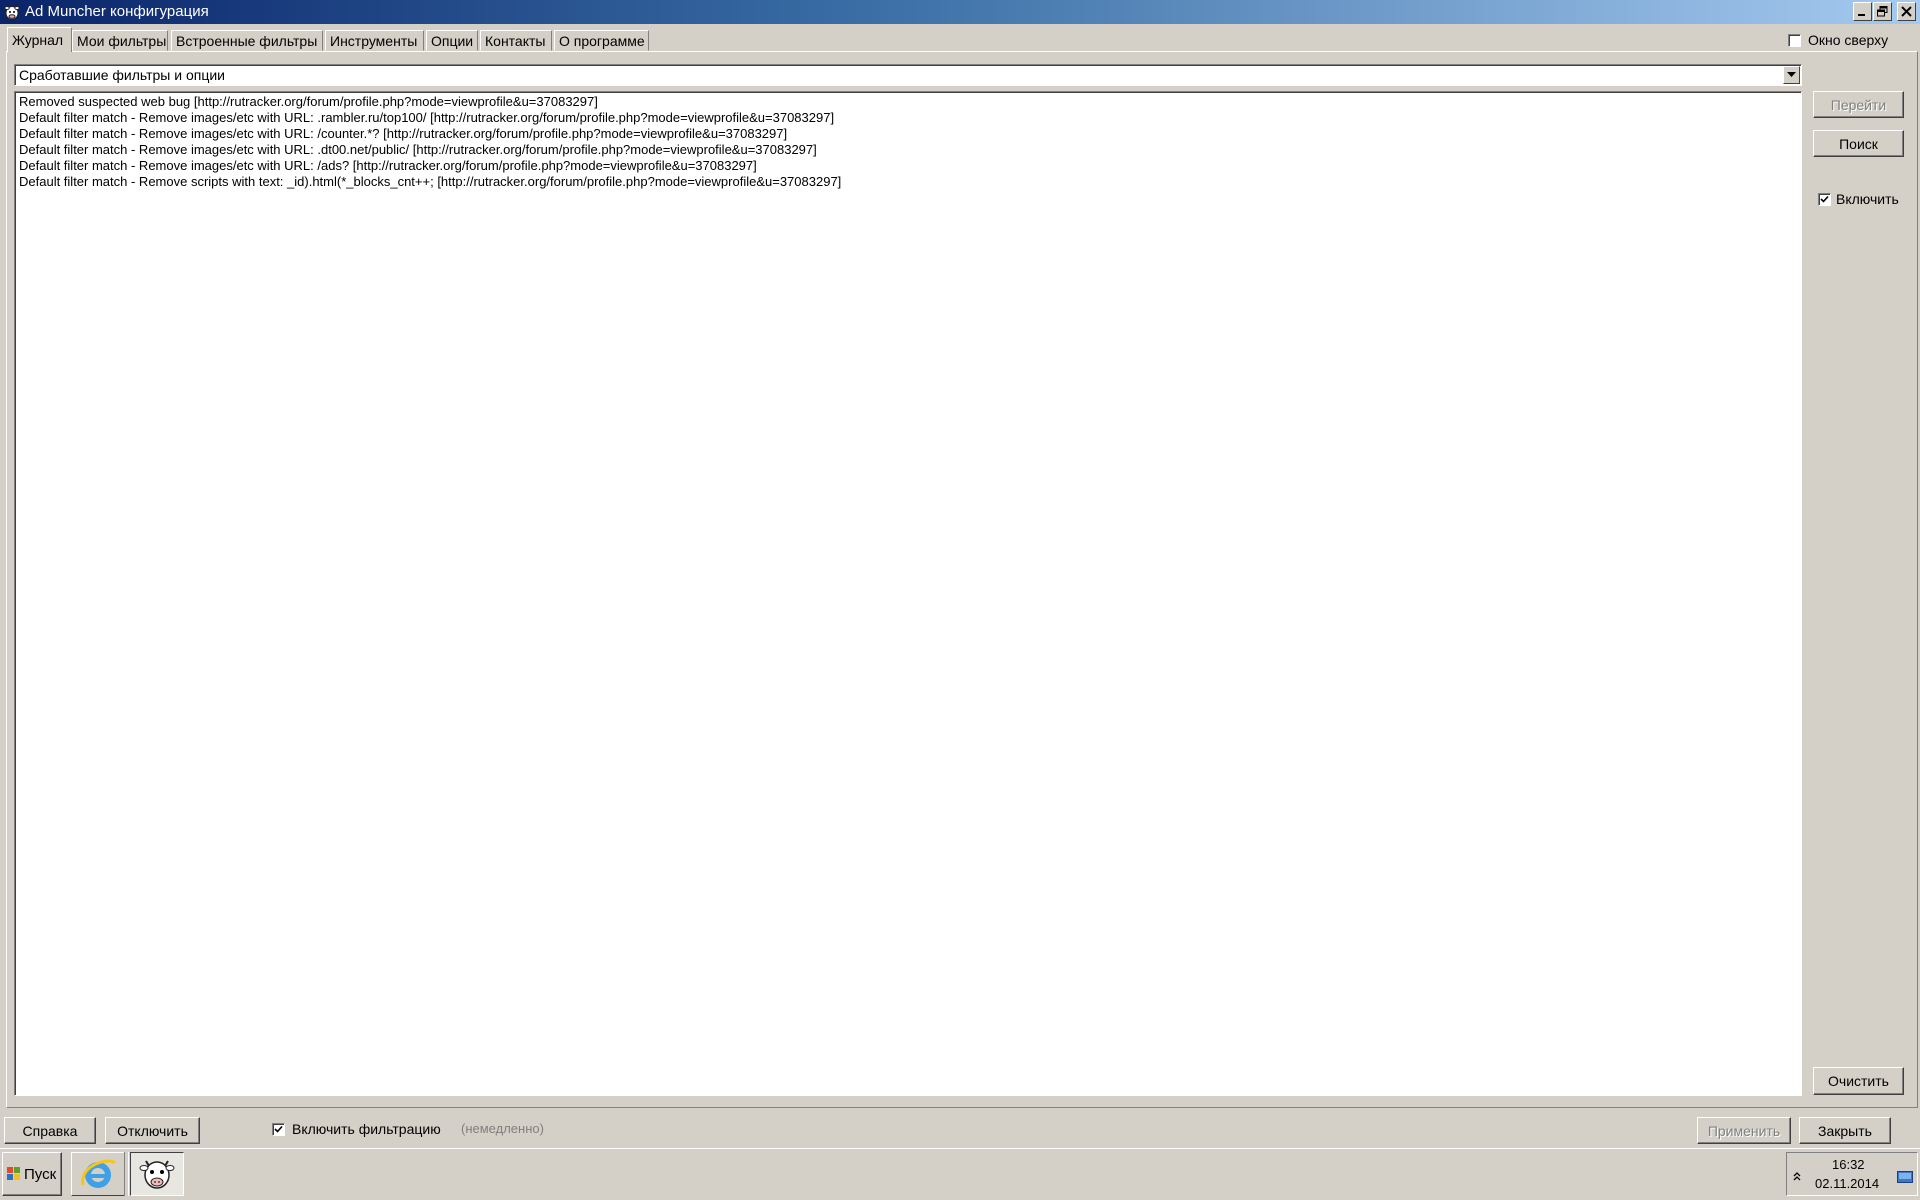  I want to click on tab-tools: Инструменты, so click(374, 40).